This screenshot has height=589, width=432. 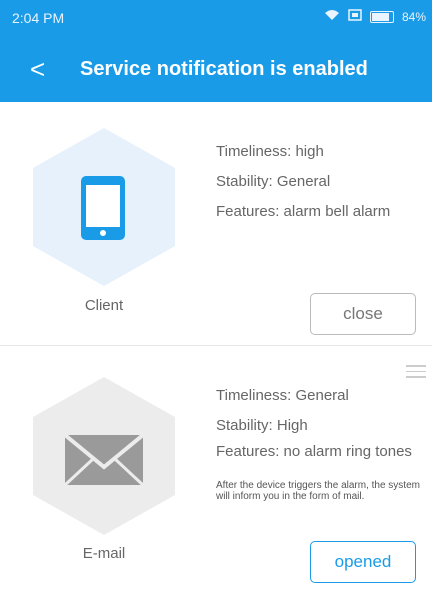 What do you see at coordinates (216, 18) in the screenshot?
I see `status-bar: 2:04 PM 84%` at bounding box center [216, 18].